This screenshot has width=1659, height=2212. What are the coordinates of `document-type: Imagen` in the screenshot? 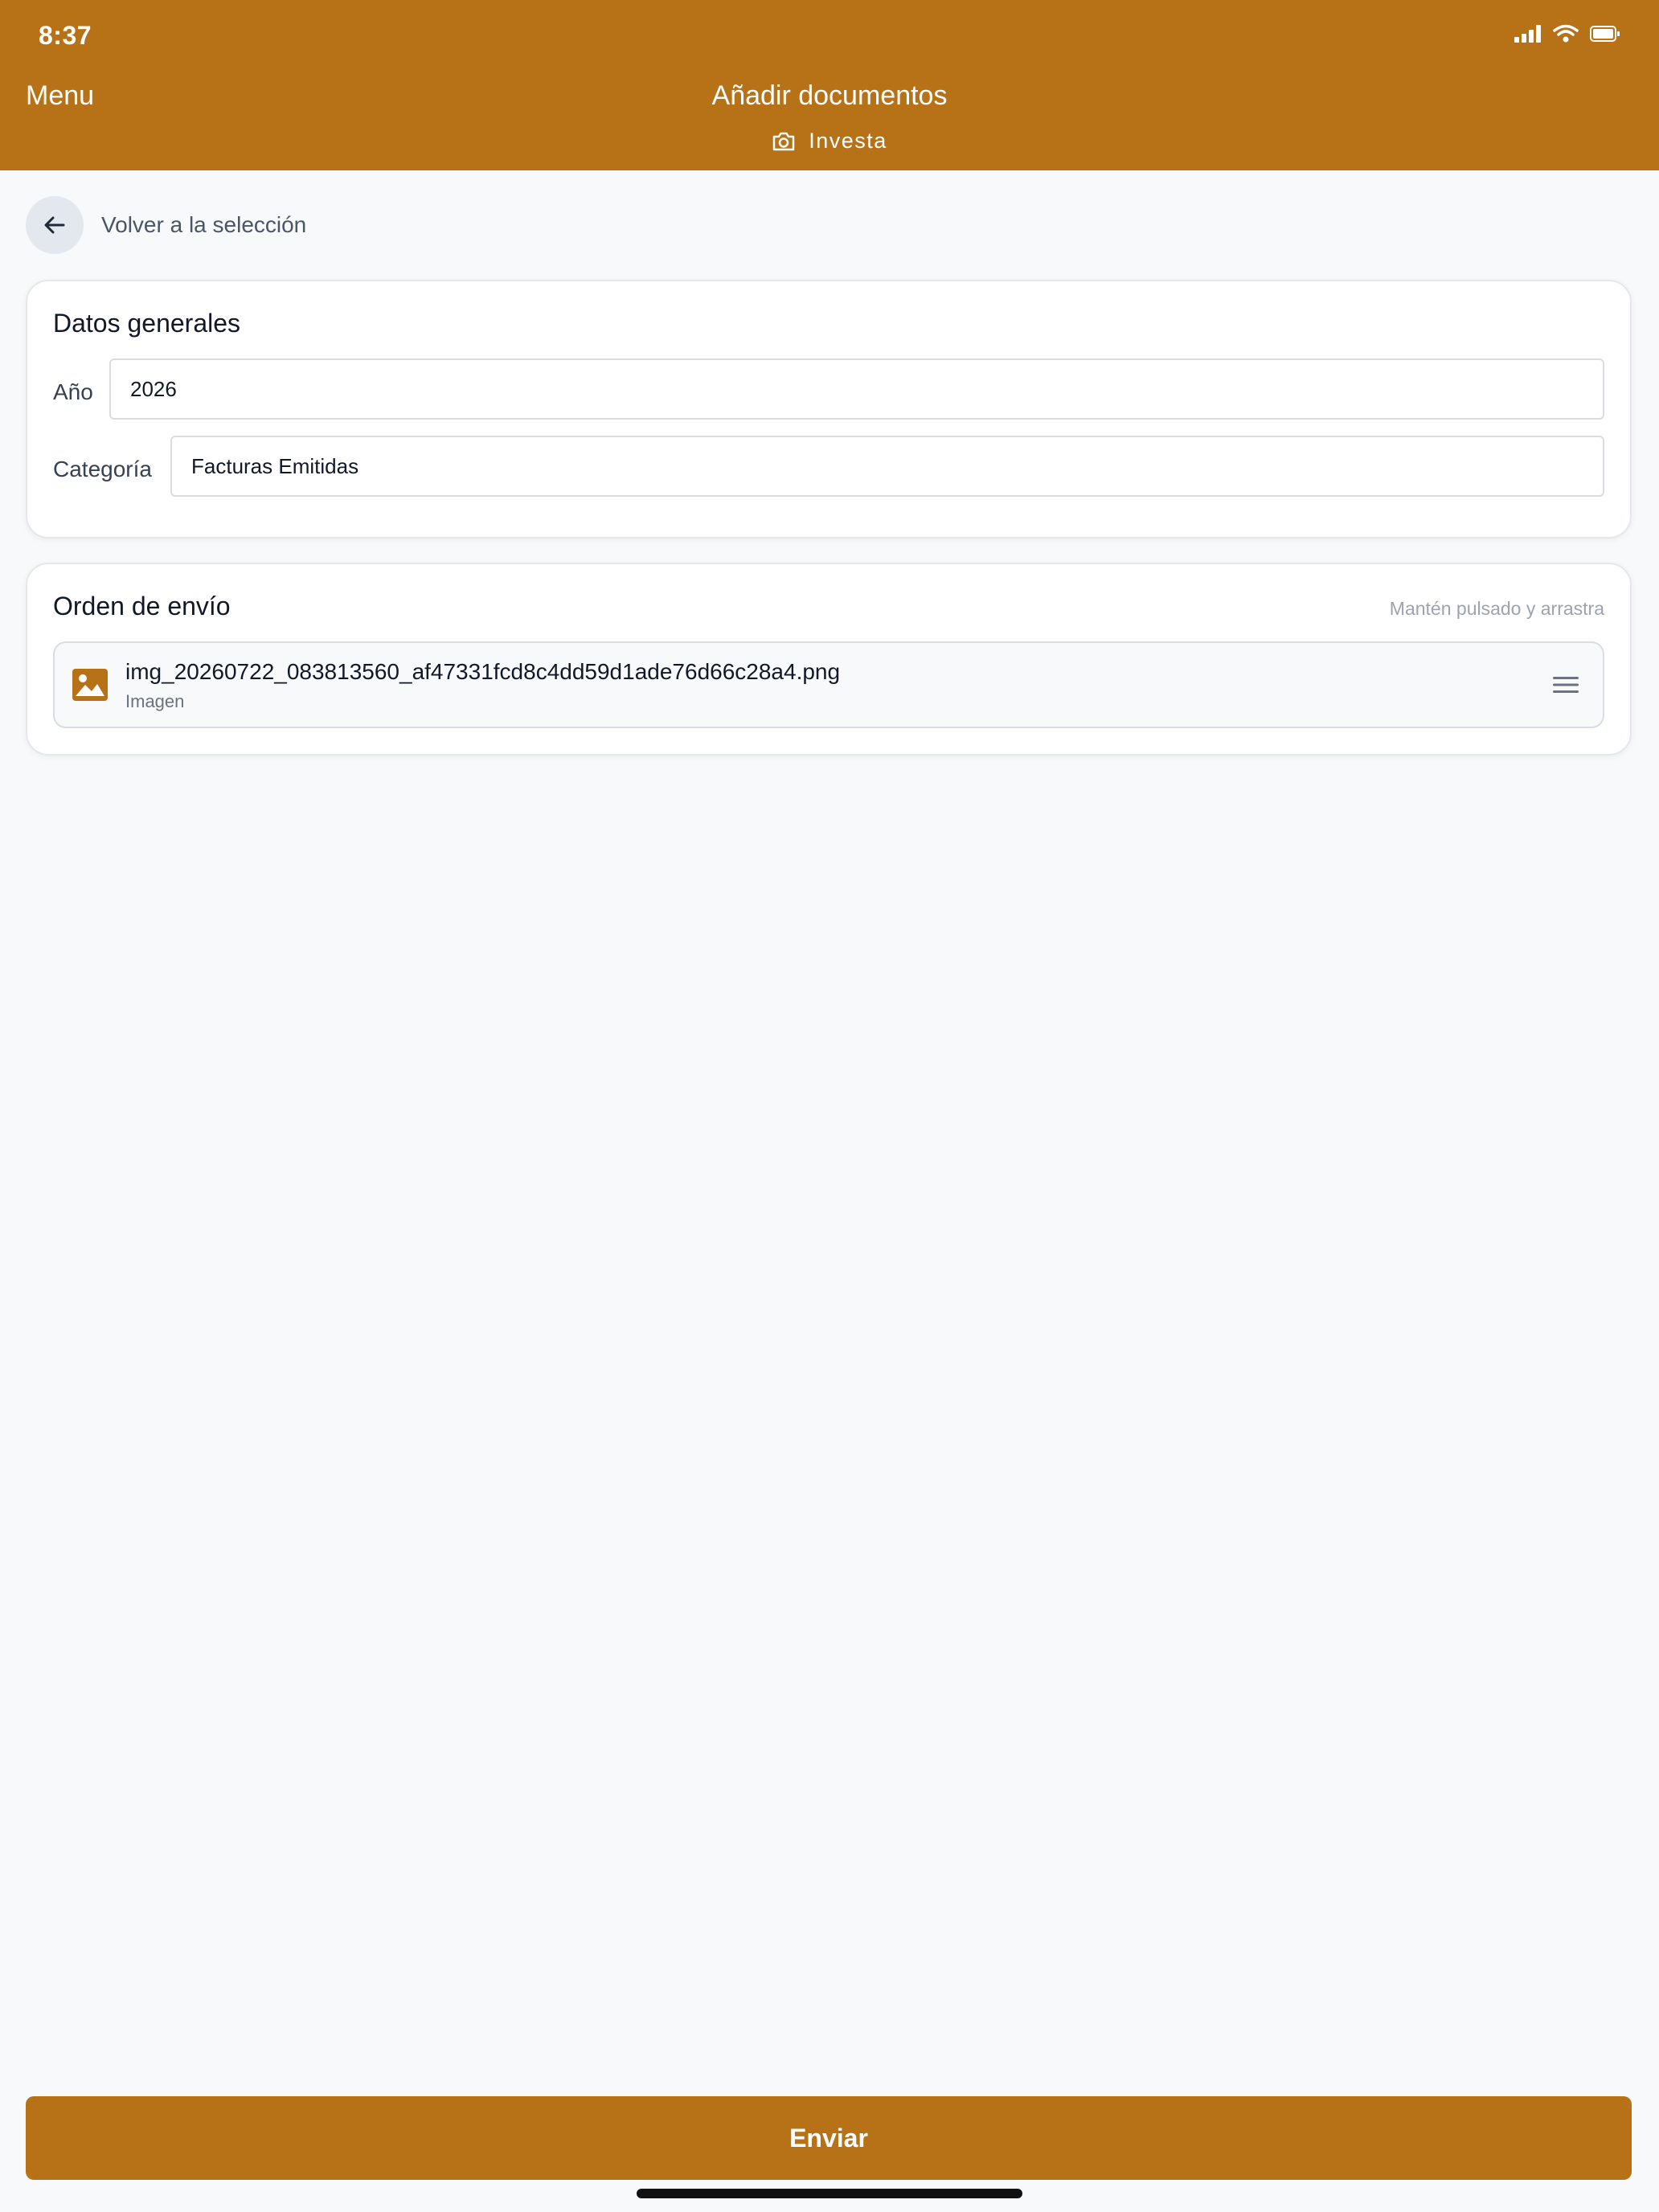 It's located at (155, 701).